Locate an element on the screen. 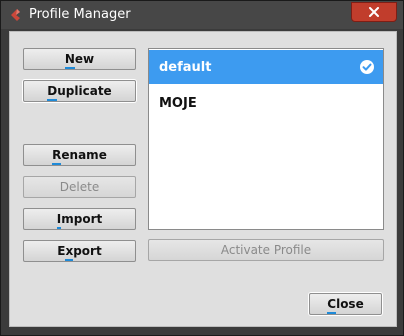 This screenshot has width=404, height=336. window-title: Profile Manager is located at coordinates (80, 14).